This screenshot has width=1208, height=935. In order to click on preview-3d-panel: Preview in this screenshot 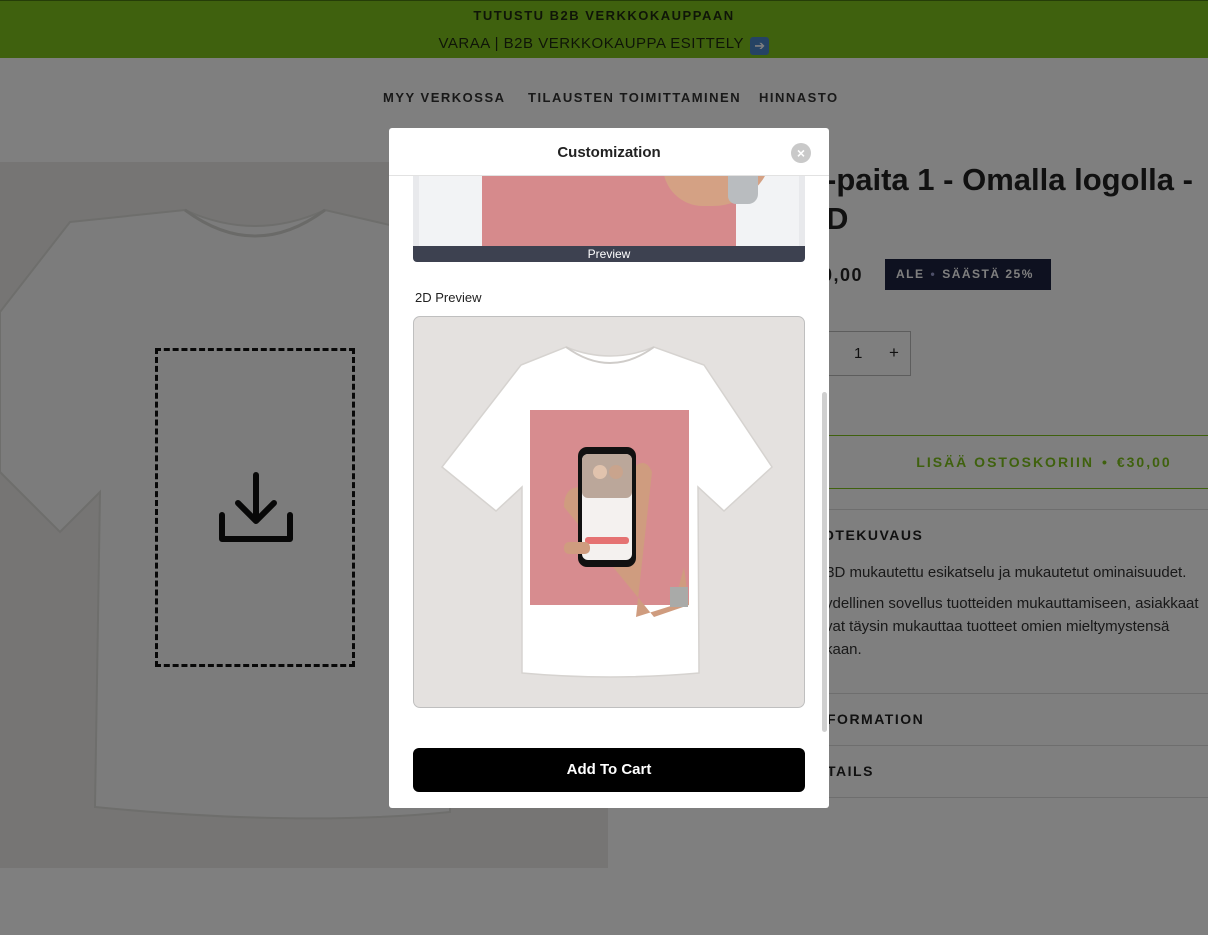, I will do `click(609, 219)`.